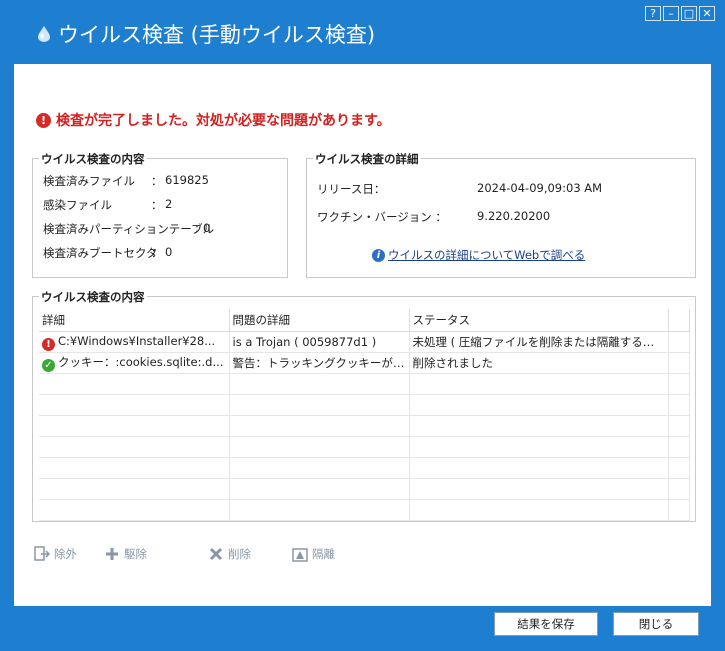  What do you see at coordinates (319, 320) in the screenshot?
I see `column-header-problem: 問題の詳細` at bounding box center [319, 320].